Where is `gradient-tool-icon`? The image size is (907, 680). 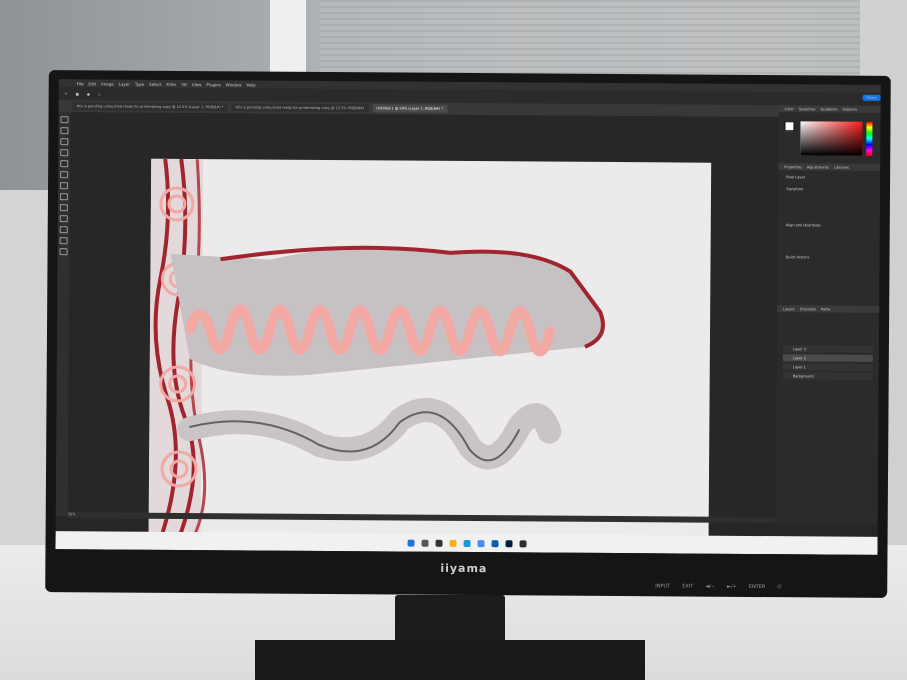
gradient-tool-icon is located at coordinates (63, 208).